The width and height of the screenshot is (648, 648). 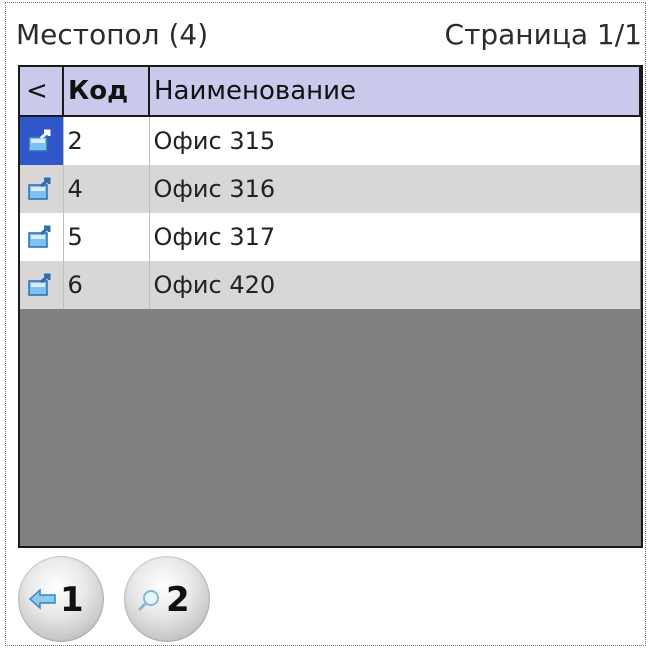 I want to click on row-code: 4, so click(x=106, y=189).